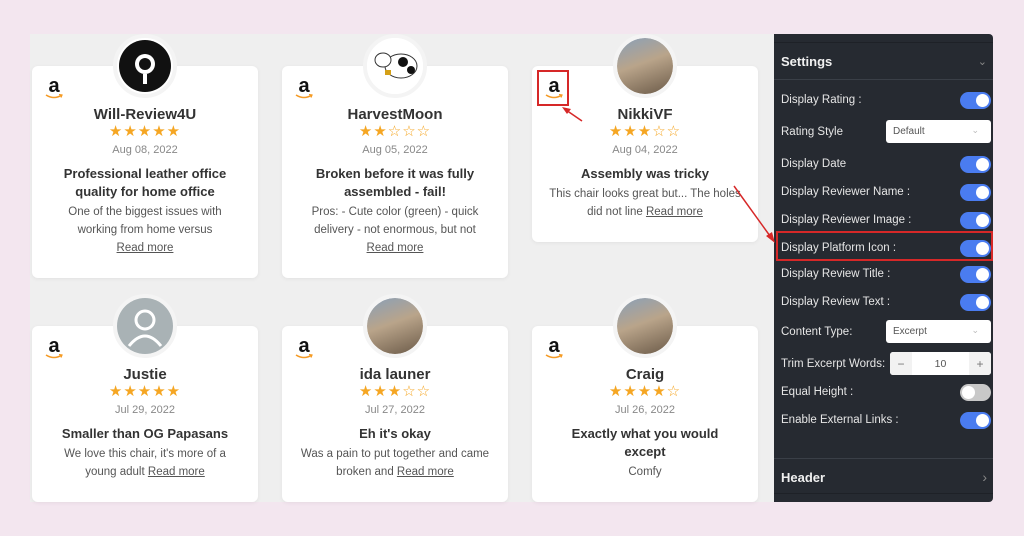 Image resolution: width=1024 pixels, height=536 pixels. Describe the element at coordinates (984, 477) in the screenshot. I see `chevron-right-icon: ›` at that location.